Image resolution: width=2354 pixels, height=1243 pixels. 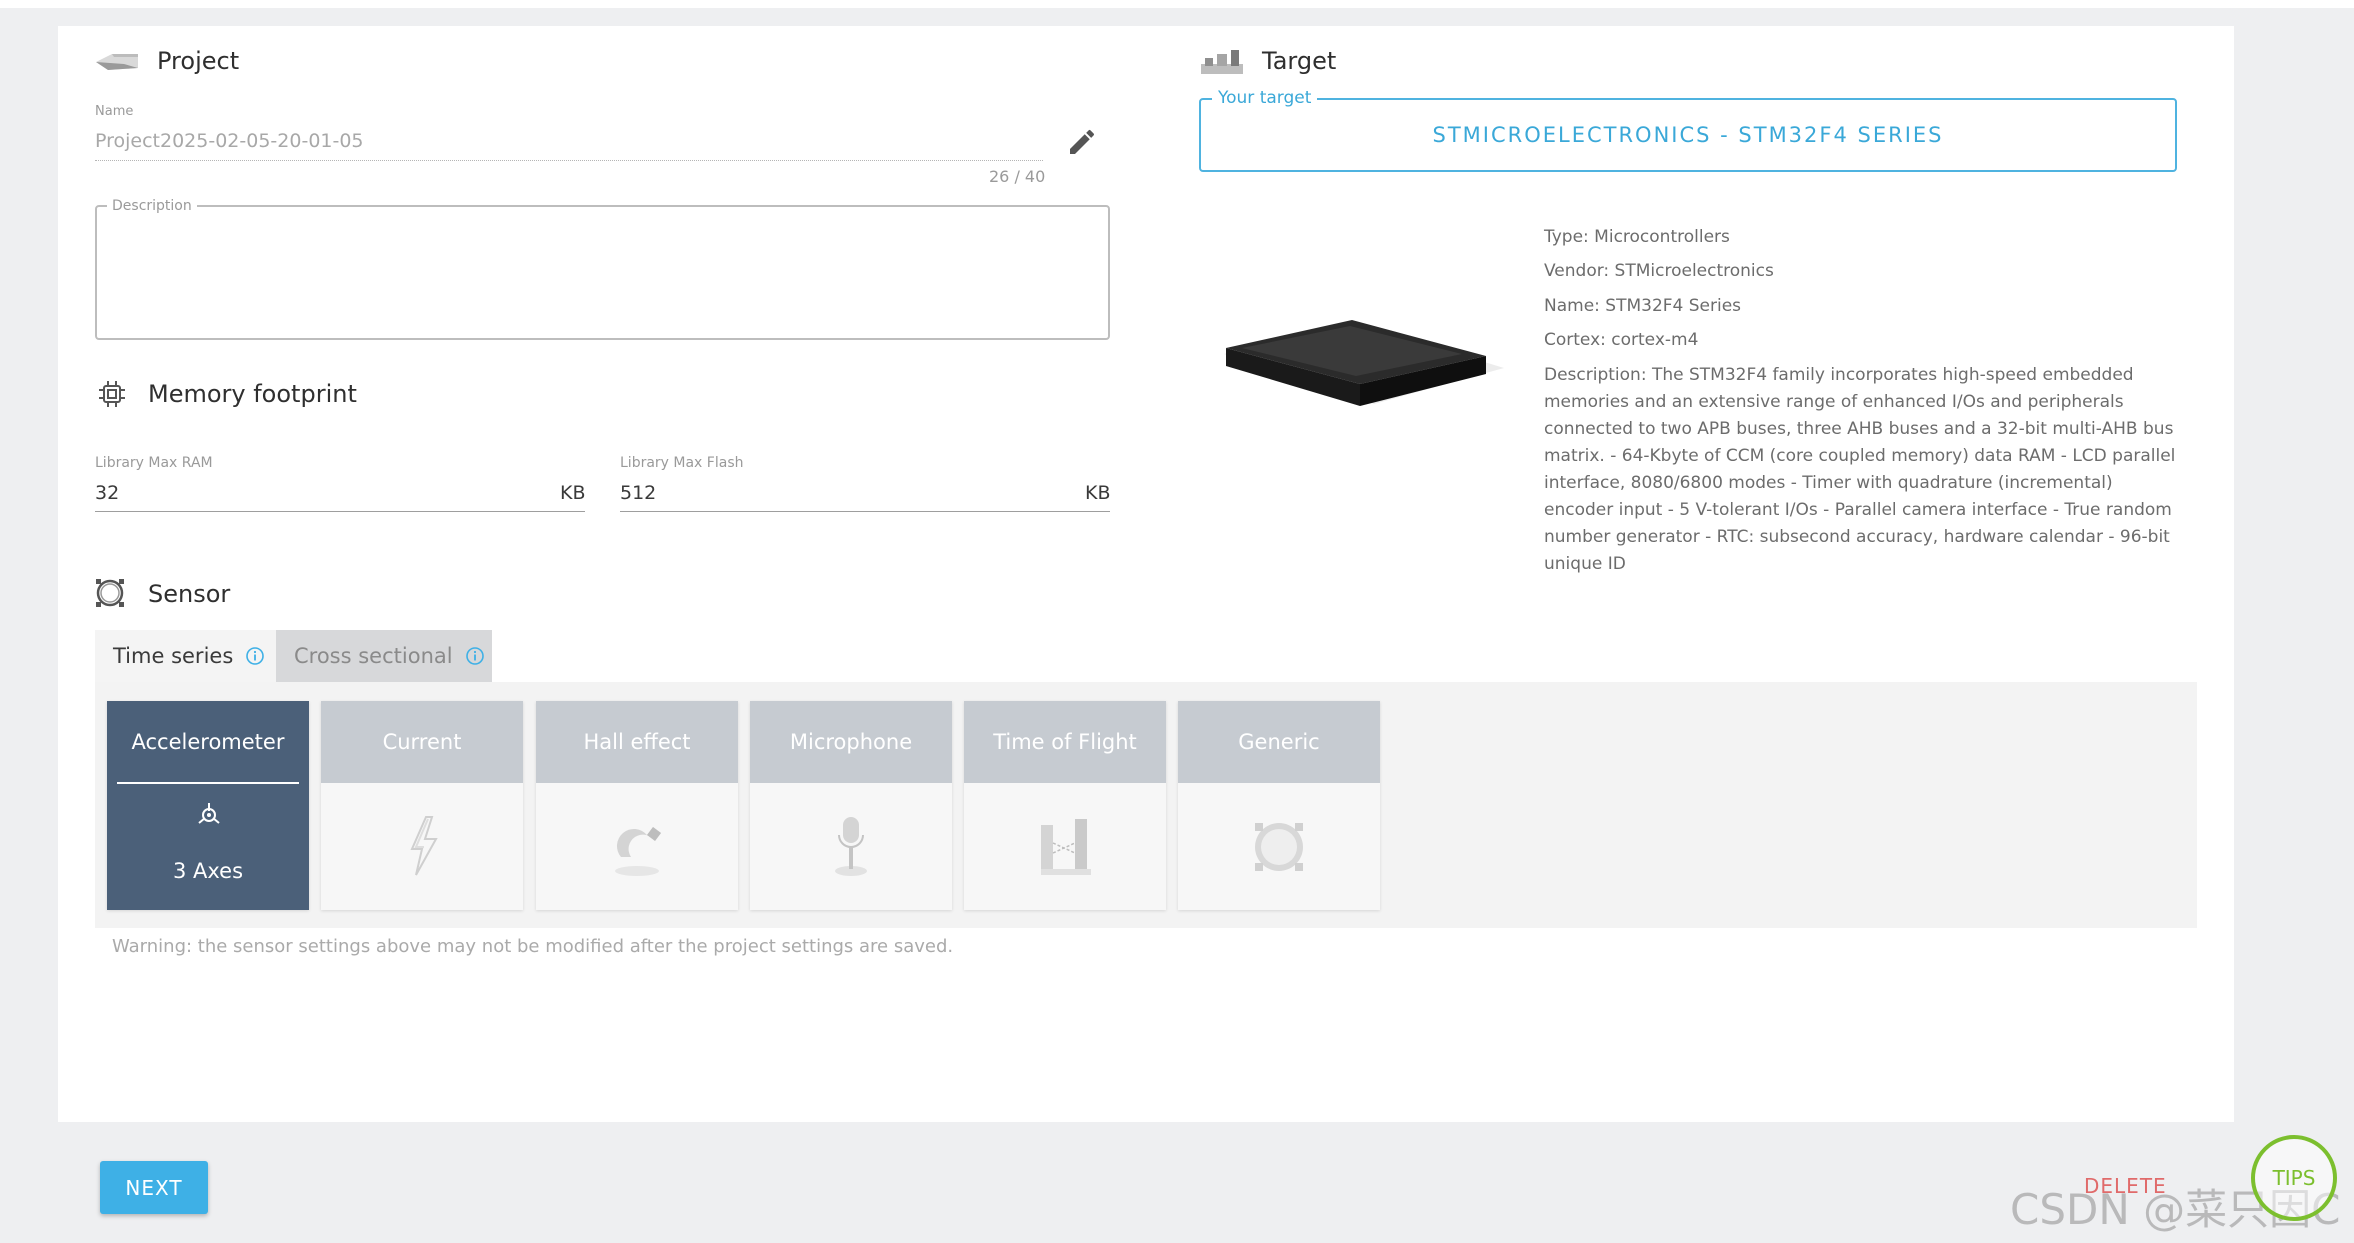 What do you see at coordinates (2294, 1178) in the screenshot?
I see `tips-button: TIPS` at bounding box center [2294, 1178].